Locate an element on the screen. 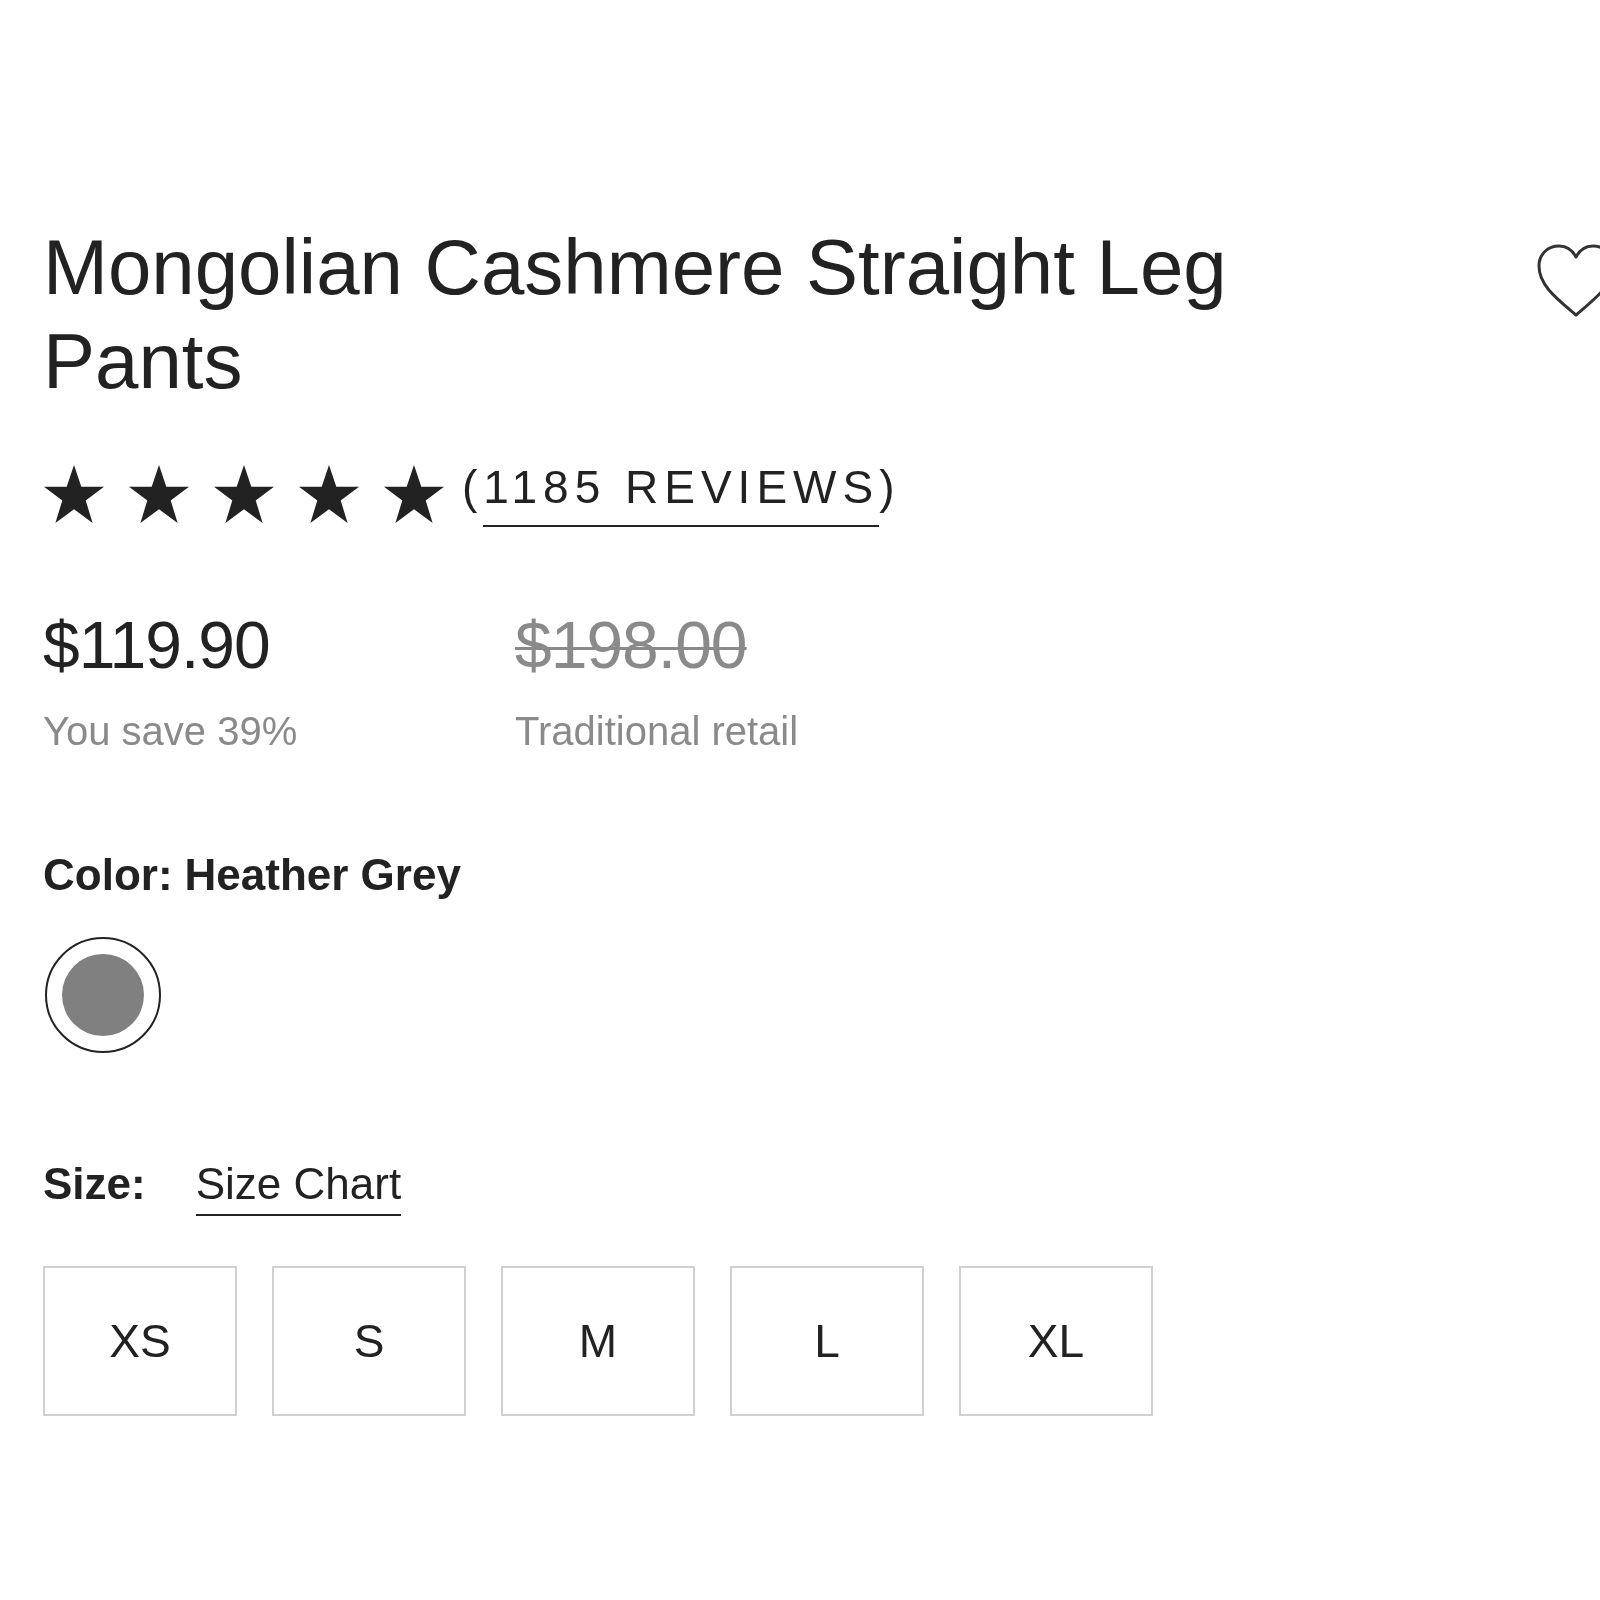 This screenshot has height=1600, width=1600. color-label: Color: is located at coordinates (108, 875).